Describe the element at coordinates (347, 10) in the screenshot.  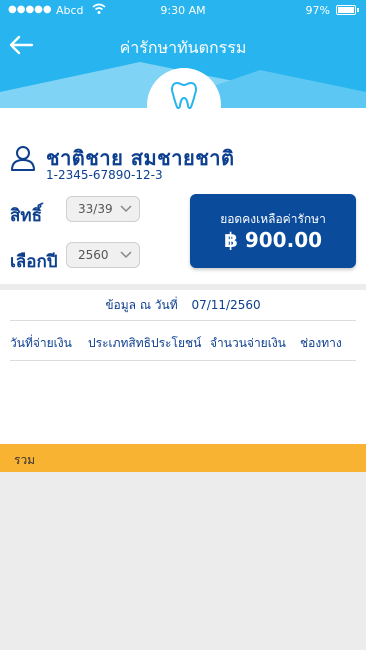
I see `battery-icon` at that location.